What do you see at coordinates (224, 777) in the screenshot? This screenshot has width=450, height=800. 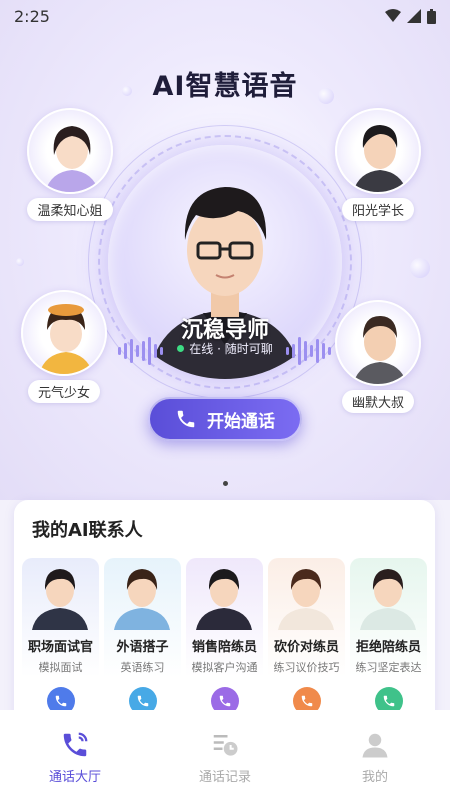 I see `tab-label: 通话记录` at bounding box center [224, 777].